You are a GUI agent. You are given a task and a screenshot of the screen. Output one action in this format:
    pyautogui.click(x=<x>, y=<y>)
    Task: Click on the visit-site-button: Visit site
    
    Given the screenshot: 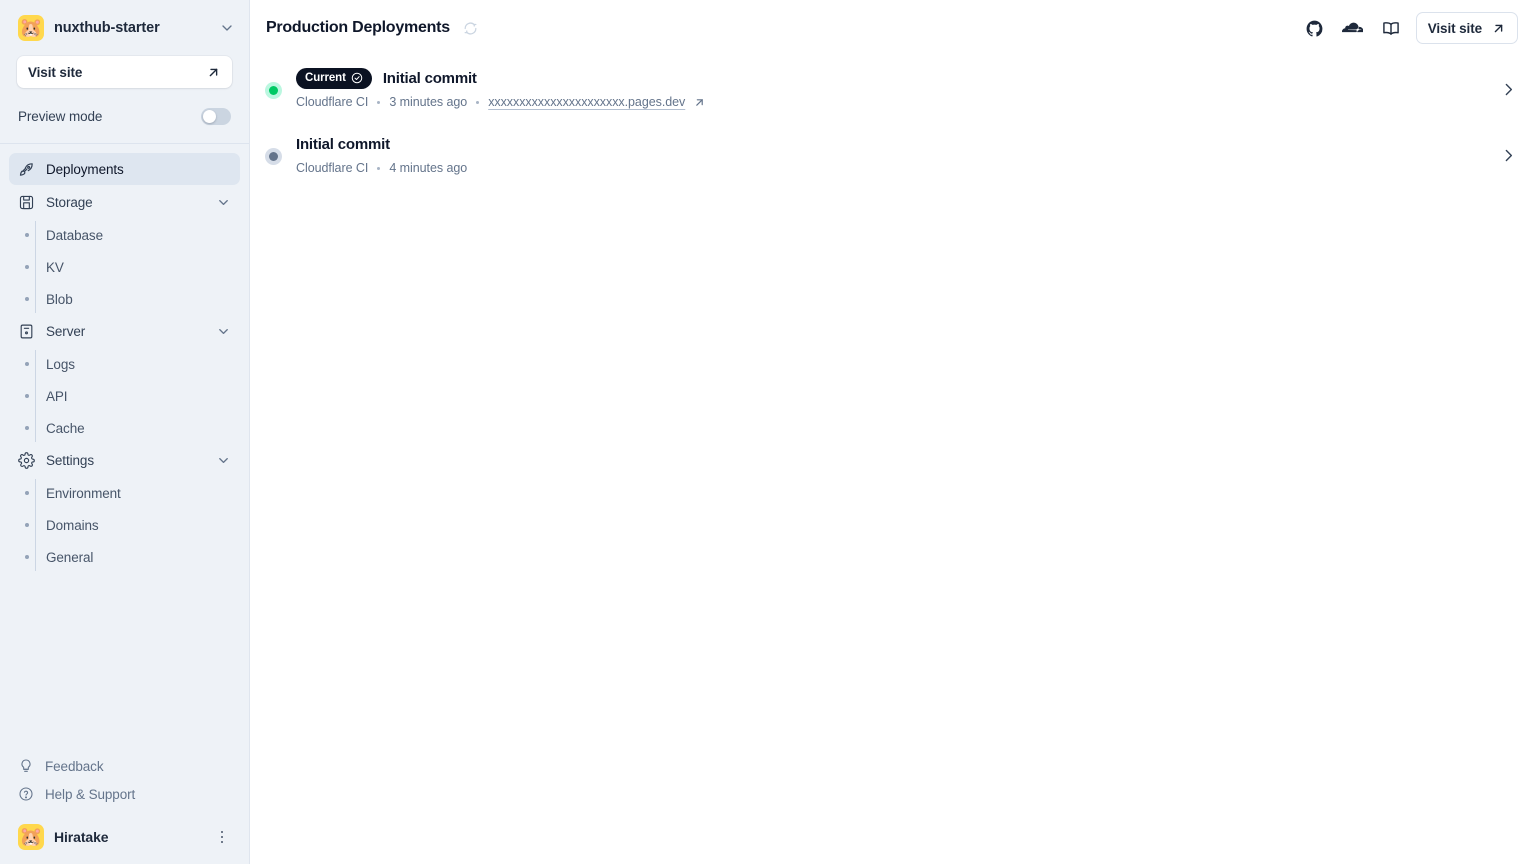 What is the action you would take?
    pyautogui.click(x=1466, y=28)
    